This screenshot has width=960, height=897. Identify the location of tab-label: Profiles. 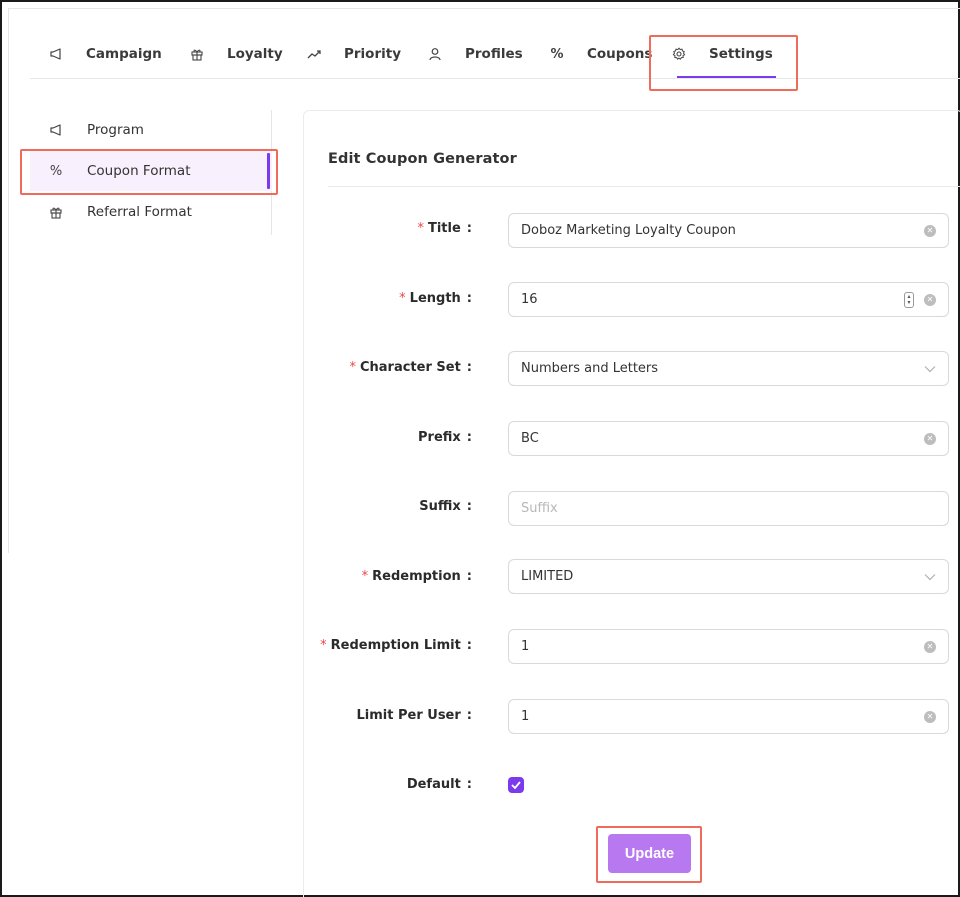
(494, 54).